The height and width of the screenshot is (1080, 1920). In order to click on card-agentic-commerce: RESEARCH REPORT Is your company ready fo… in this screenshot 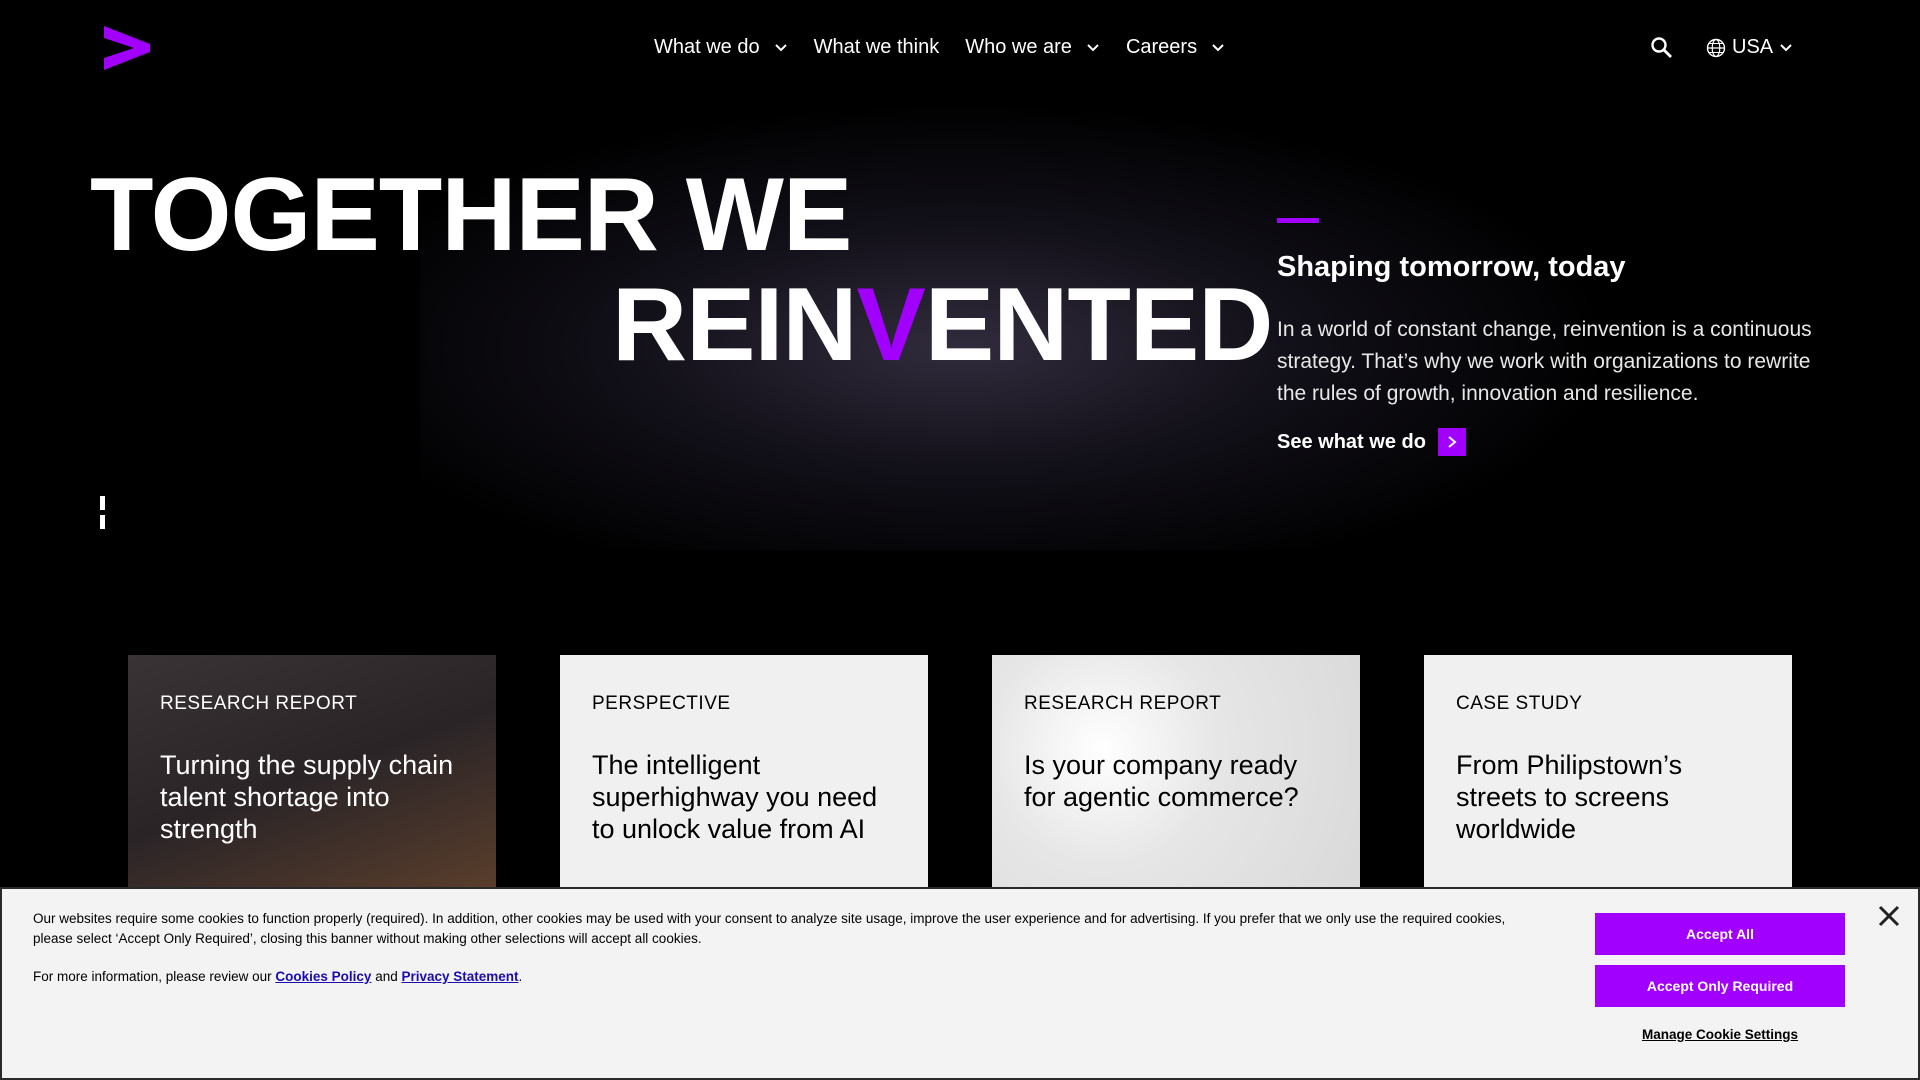, I will do `click(1176, 772)`.